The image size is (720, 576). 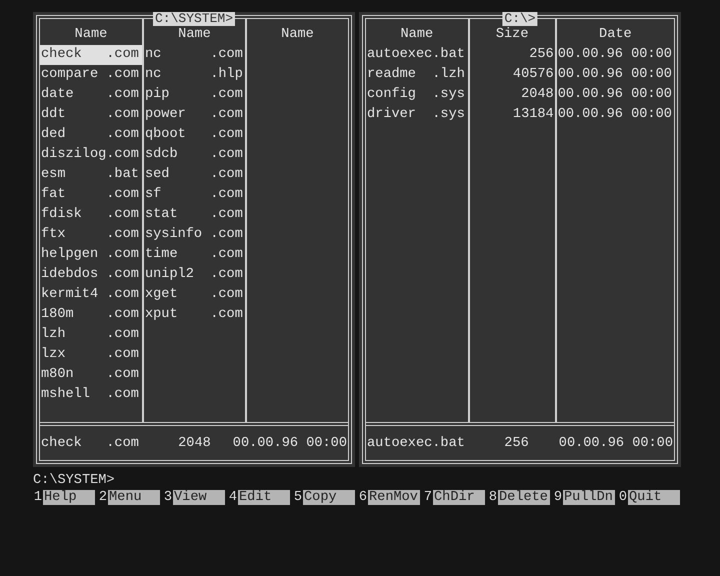 What do you see at coordinates (376, 481) in the screenshot?
I see `command-prompt: C:\SYSTEM>` at bounding box center [376, 481].